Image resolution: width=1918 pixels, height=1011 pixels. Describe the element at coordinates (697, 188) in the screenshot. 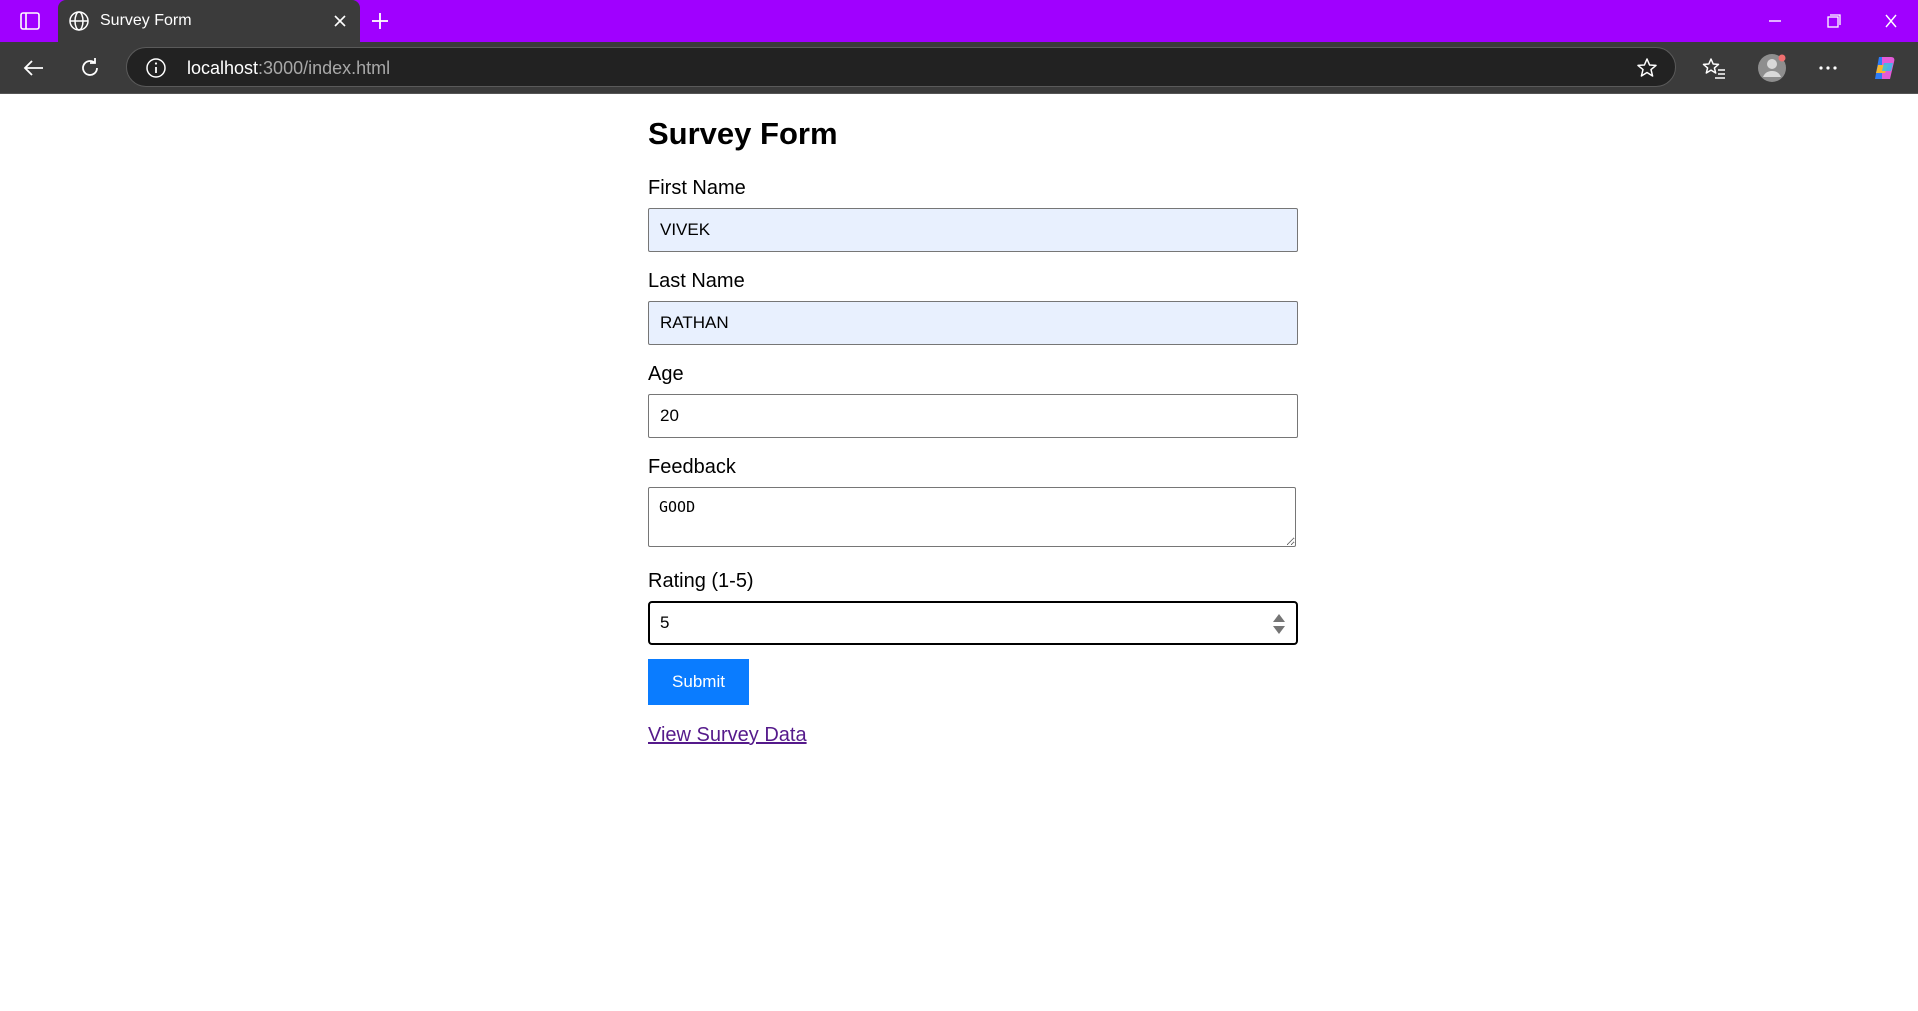

I see `first-name-label: First Name` at that location.